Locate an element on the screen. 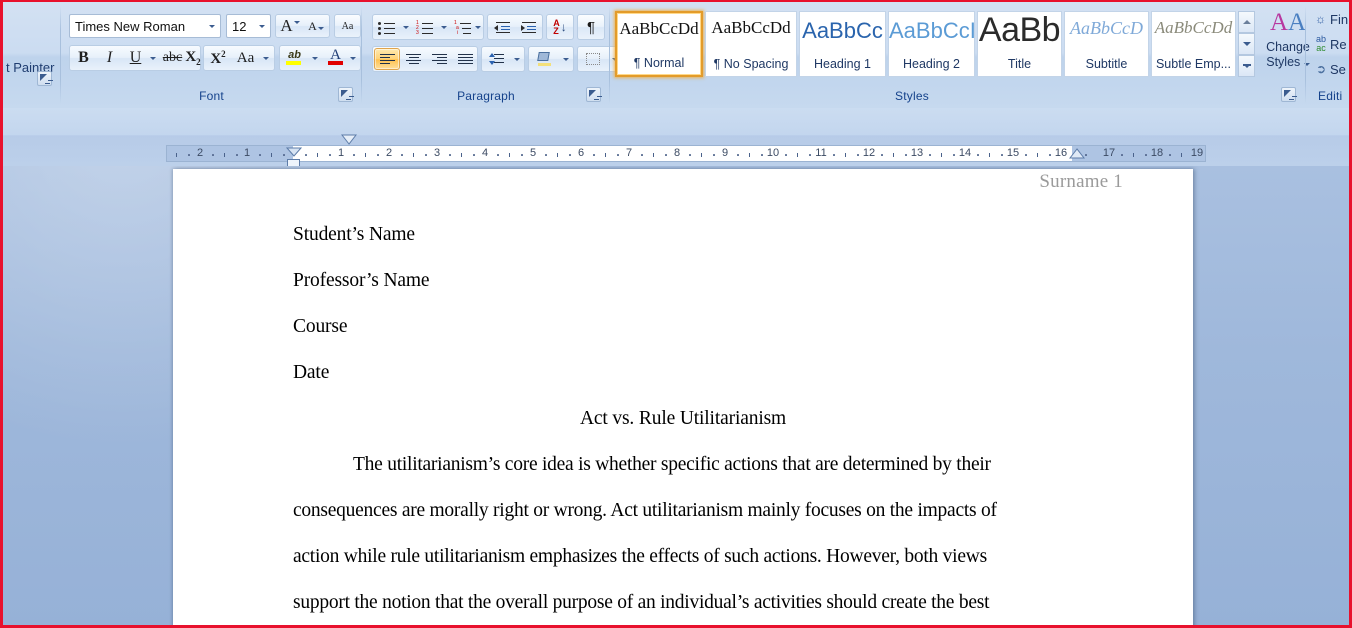  text-highlight-color-button: ab is located at coordinates (294, 58).